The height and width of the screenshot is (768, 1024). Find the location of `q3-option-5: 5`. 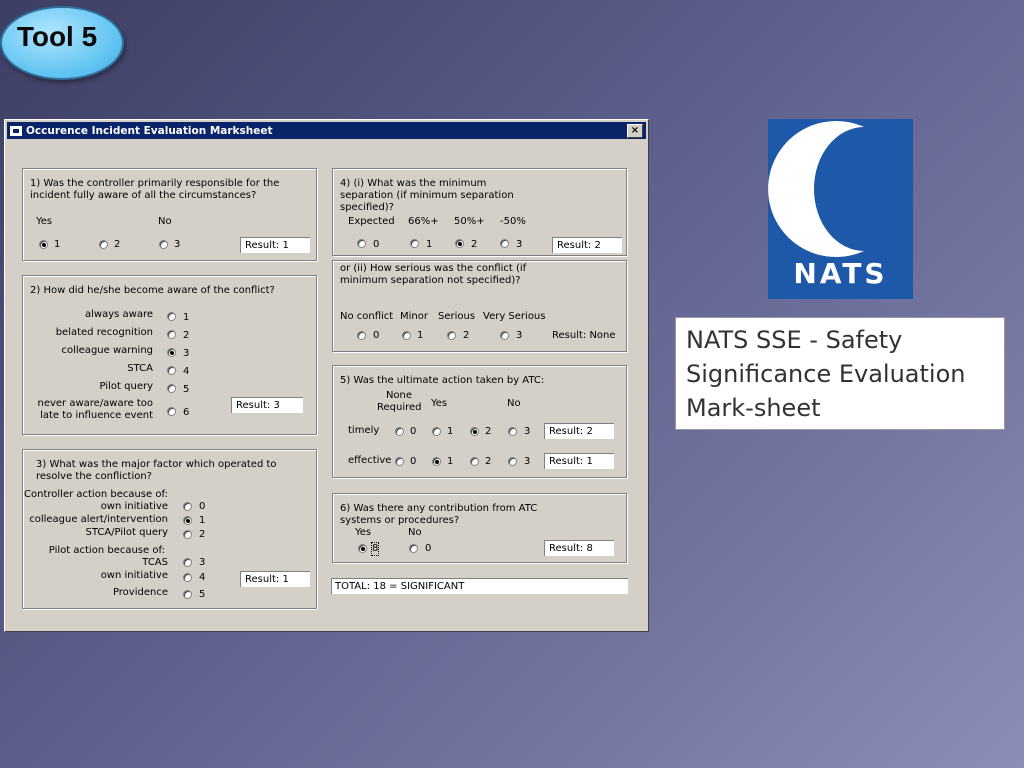

q3-option-5: 5 is located at coordinates (202, 594).